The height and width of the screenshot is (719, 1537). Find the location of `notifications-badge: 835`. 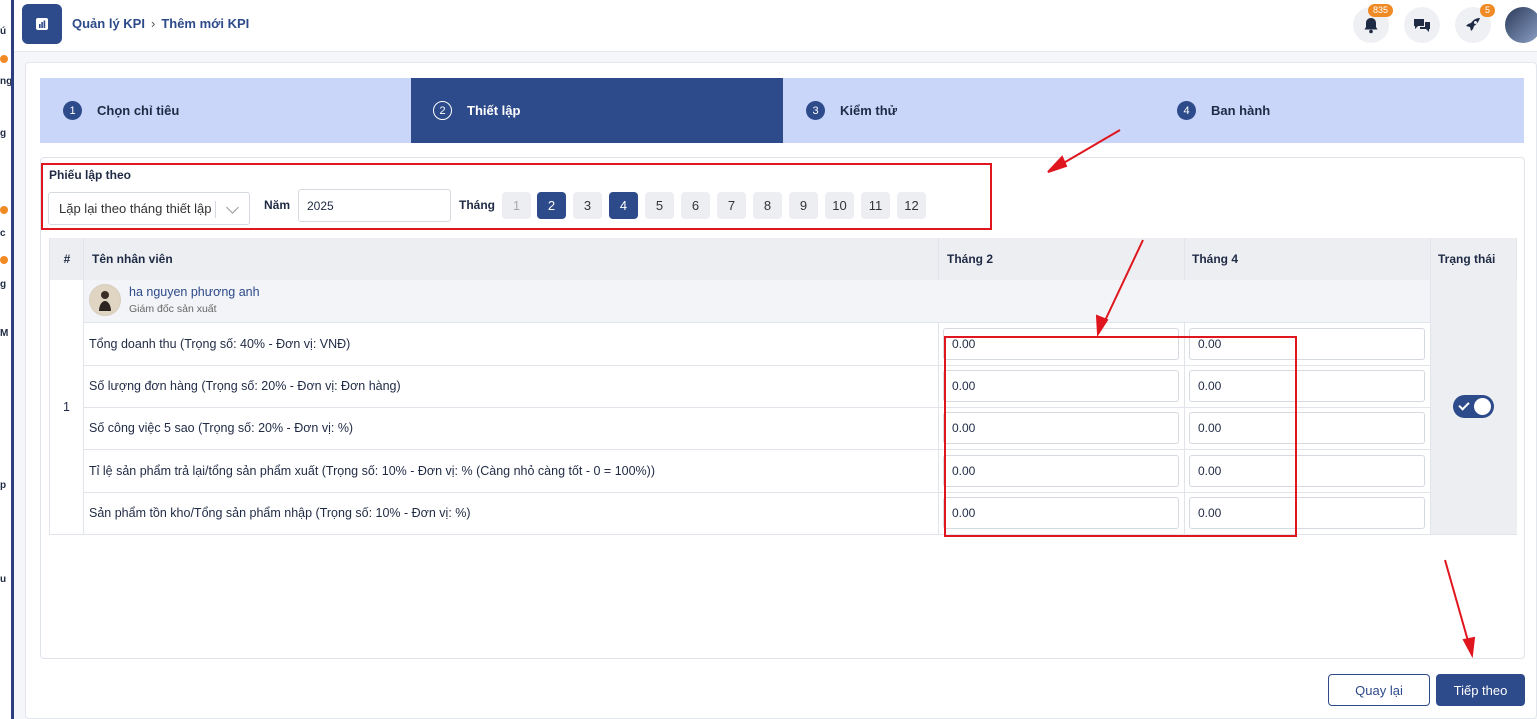

notifications-badge: 835 is located at coordinates (1380, 10).